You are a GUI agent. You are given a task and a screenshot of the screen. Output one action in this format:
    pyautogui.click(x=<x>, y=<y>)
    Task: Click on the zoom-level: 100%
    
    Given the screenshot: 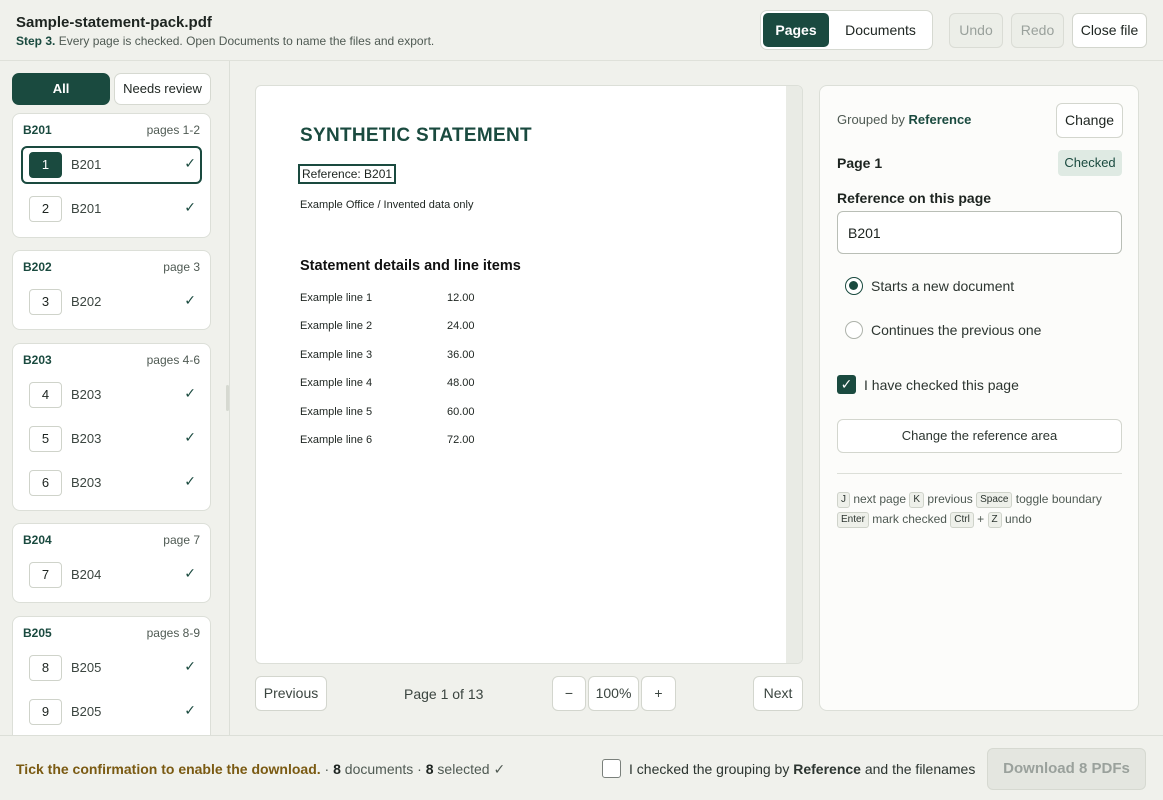 What is the action you would take?
    pyautogui.click(x=613, y=693)
    